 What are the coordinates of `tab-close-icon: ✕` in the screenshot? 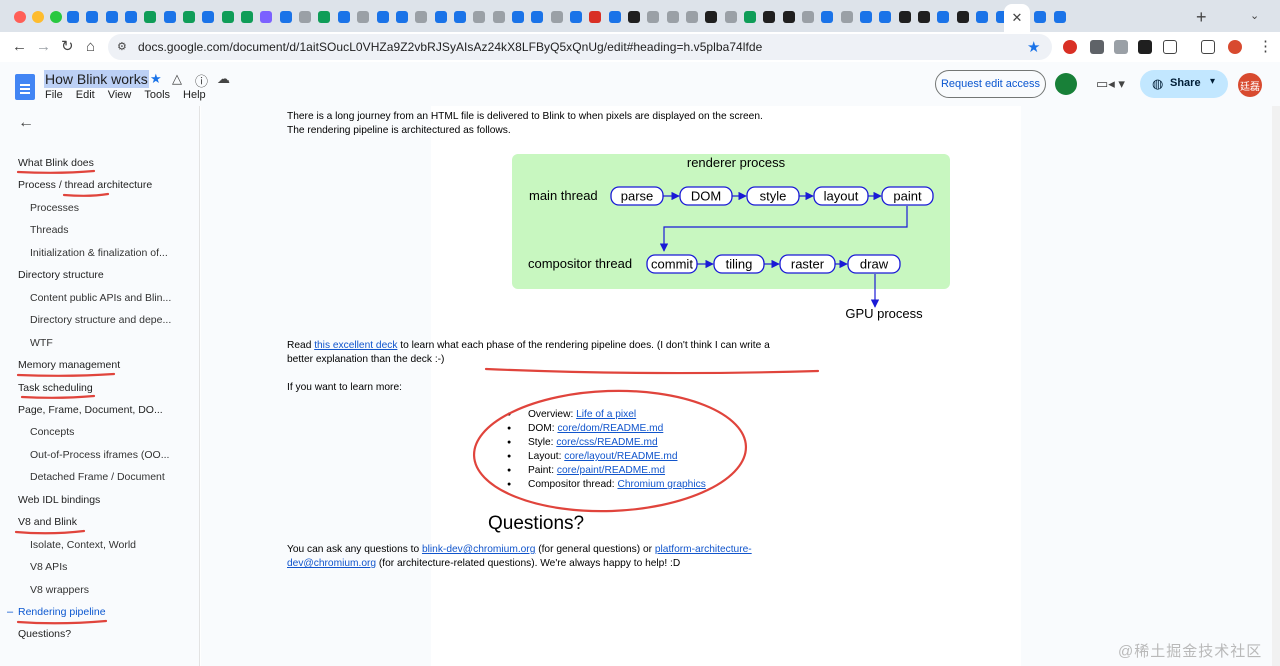 It's located at (1017, 18).